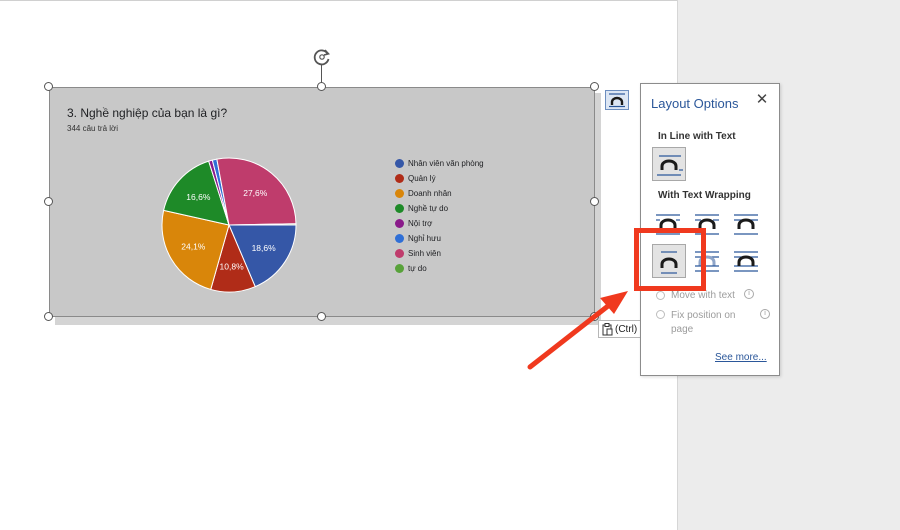 The image size is (900, 530). What do you see at coordinates (48, 201) in the screenshot?
I see `resize-handle-left` at bounding box center [48, 201].